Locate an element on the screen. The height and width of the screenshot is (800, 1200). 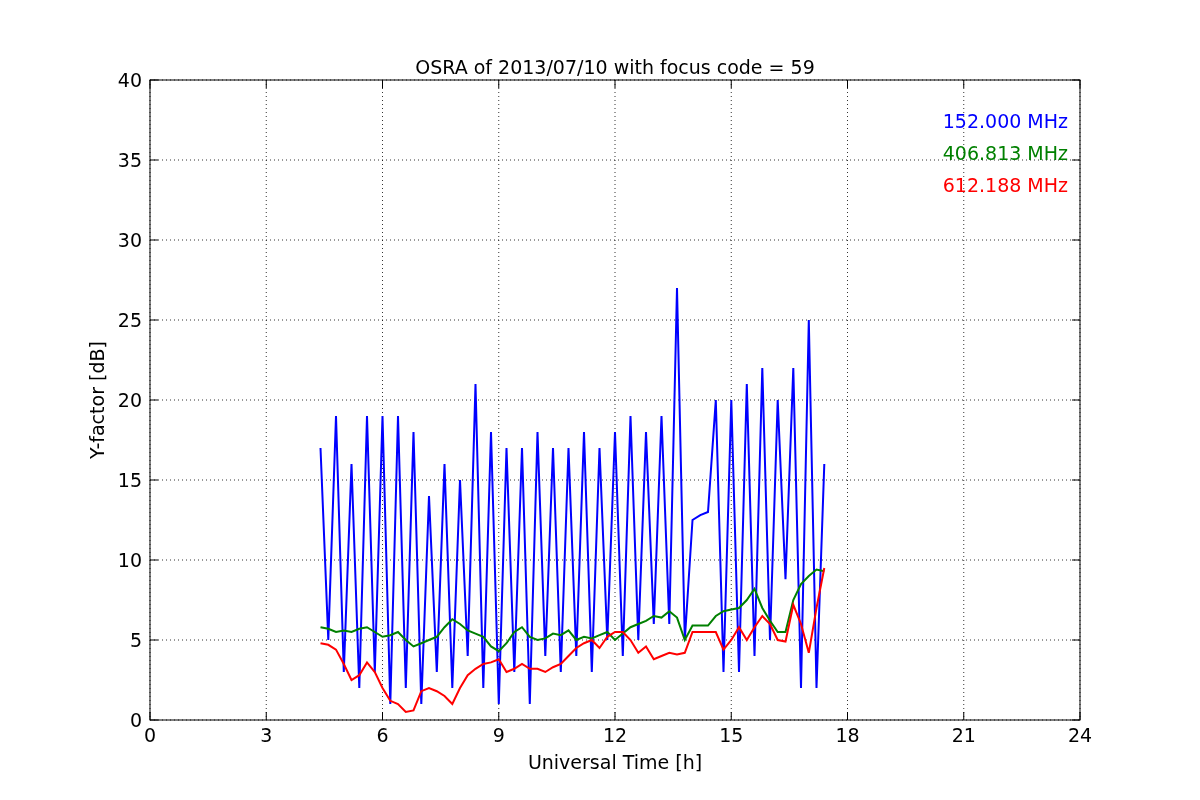
tick-label: 40 is located at coordinates (129, 80).